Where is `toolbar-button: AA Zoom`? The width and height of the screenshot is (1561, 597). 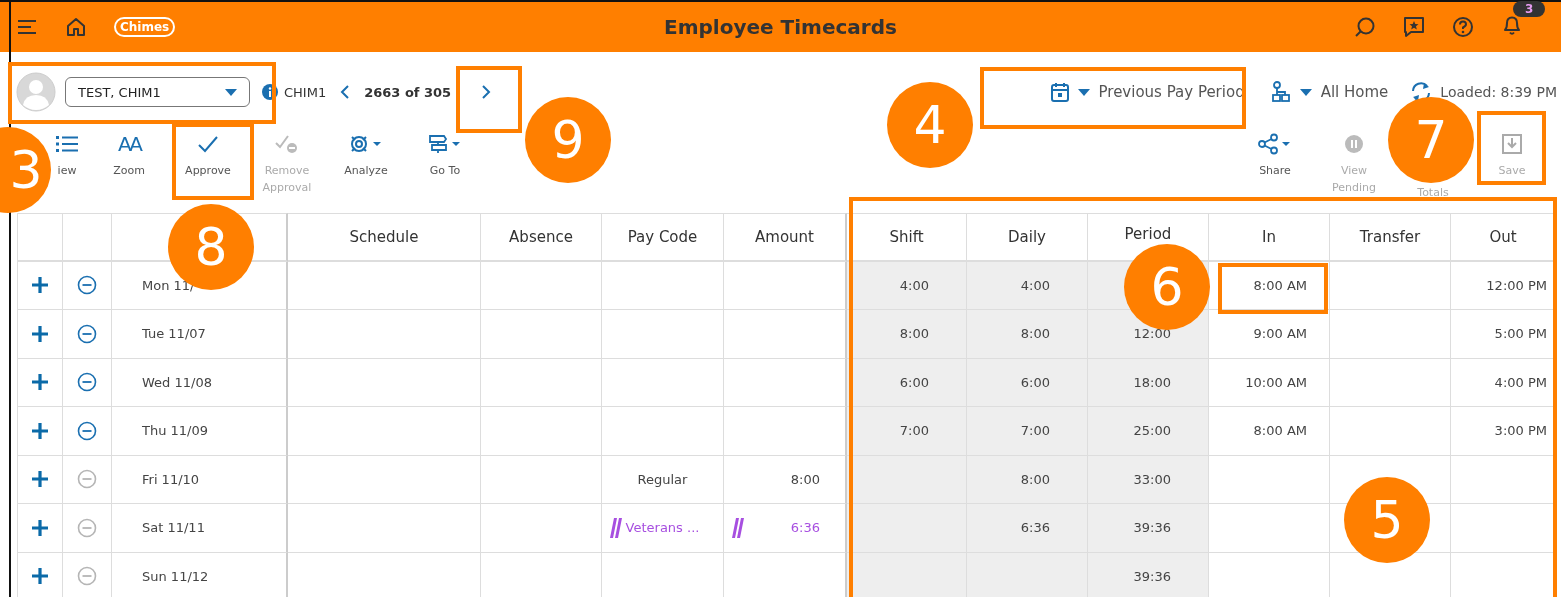
toolbar-button: AA Zoom is located at coordinates (129, 164).